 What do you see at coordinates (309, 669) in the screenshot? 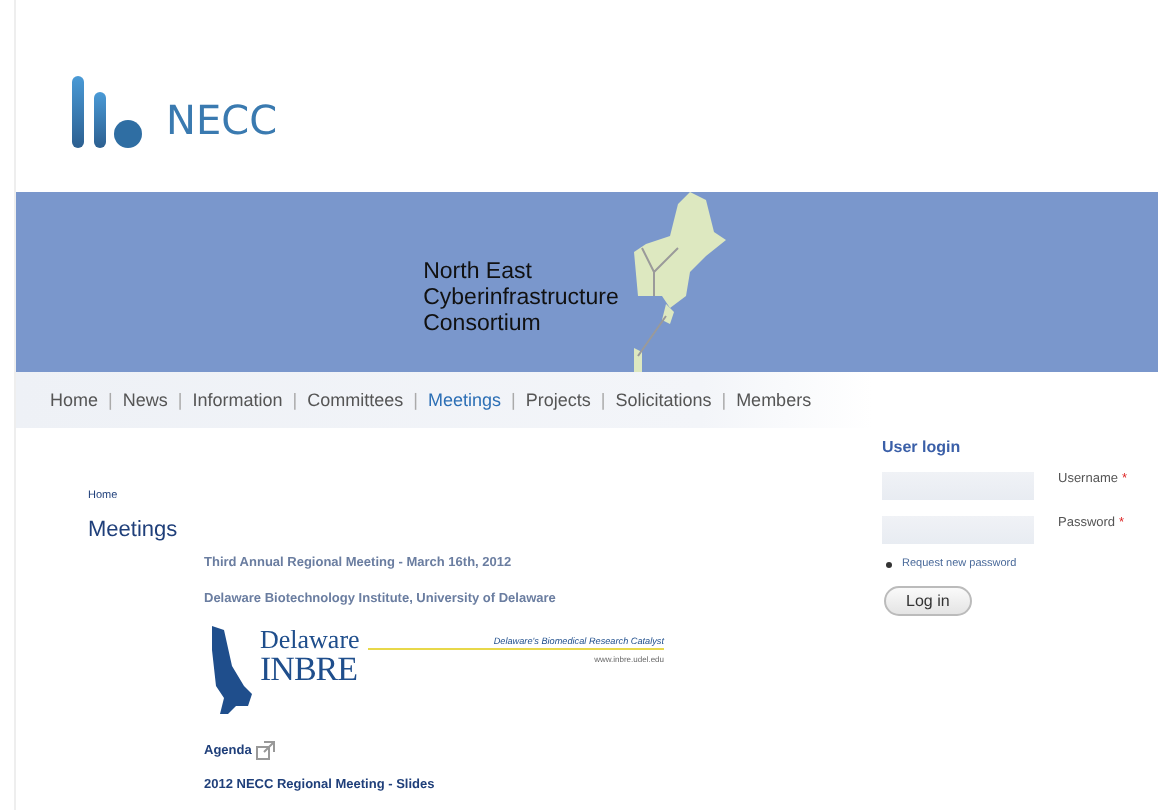
I see `logo-text: INBRE` at bounding box center [309, 669].